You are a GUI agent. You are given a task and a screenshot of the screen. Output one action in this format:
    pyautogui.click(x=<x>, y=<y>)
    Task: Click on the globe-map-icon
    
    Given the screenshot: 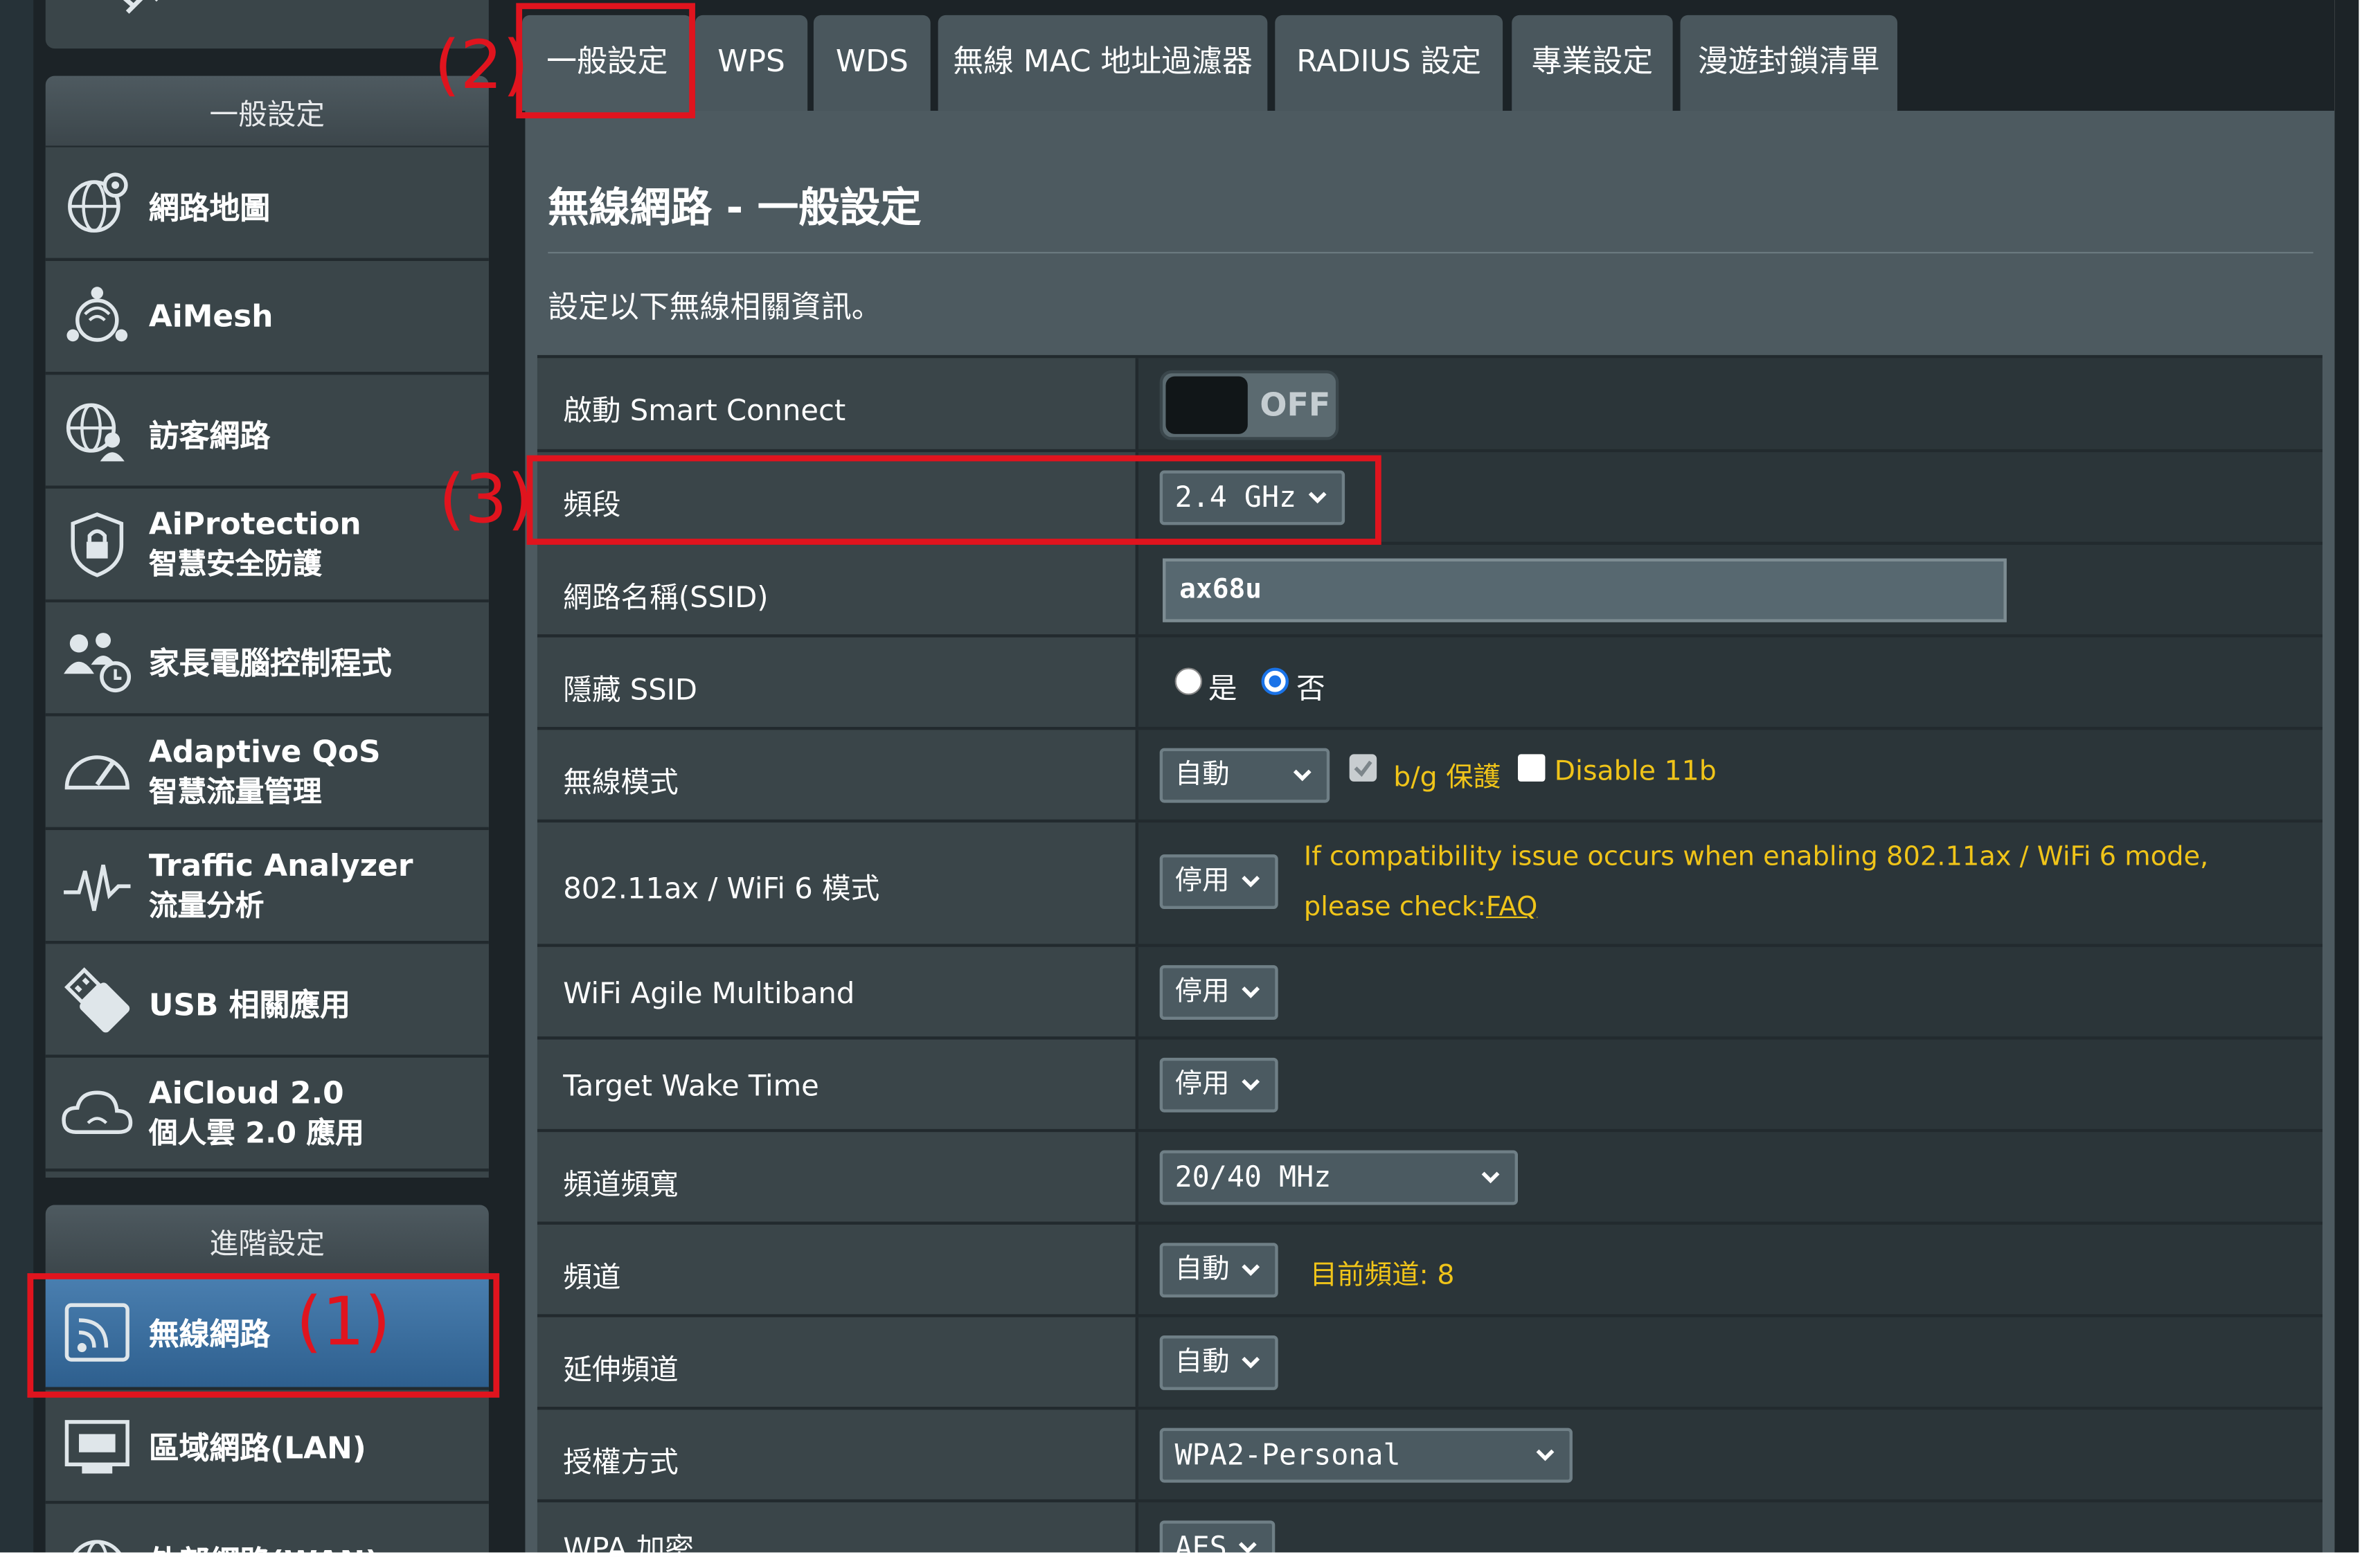 What is the action you would take?
    pyautogui.click(x=98, y=203)
    